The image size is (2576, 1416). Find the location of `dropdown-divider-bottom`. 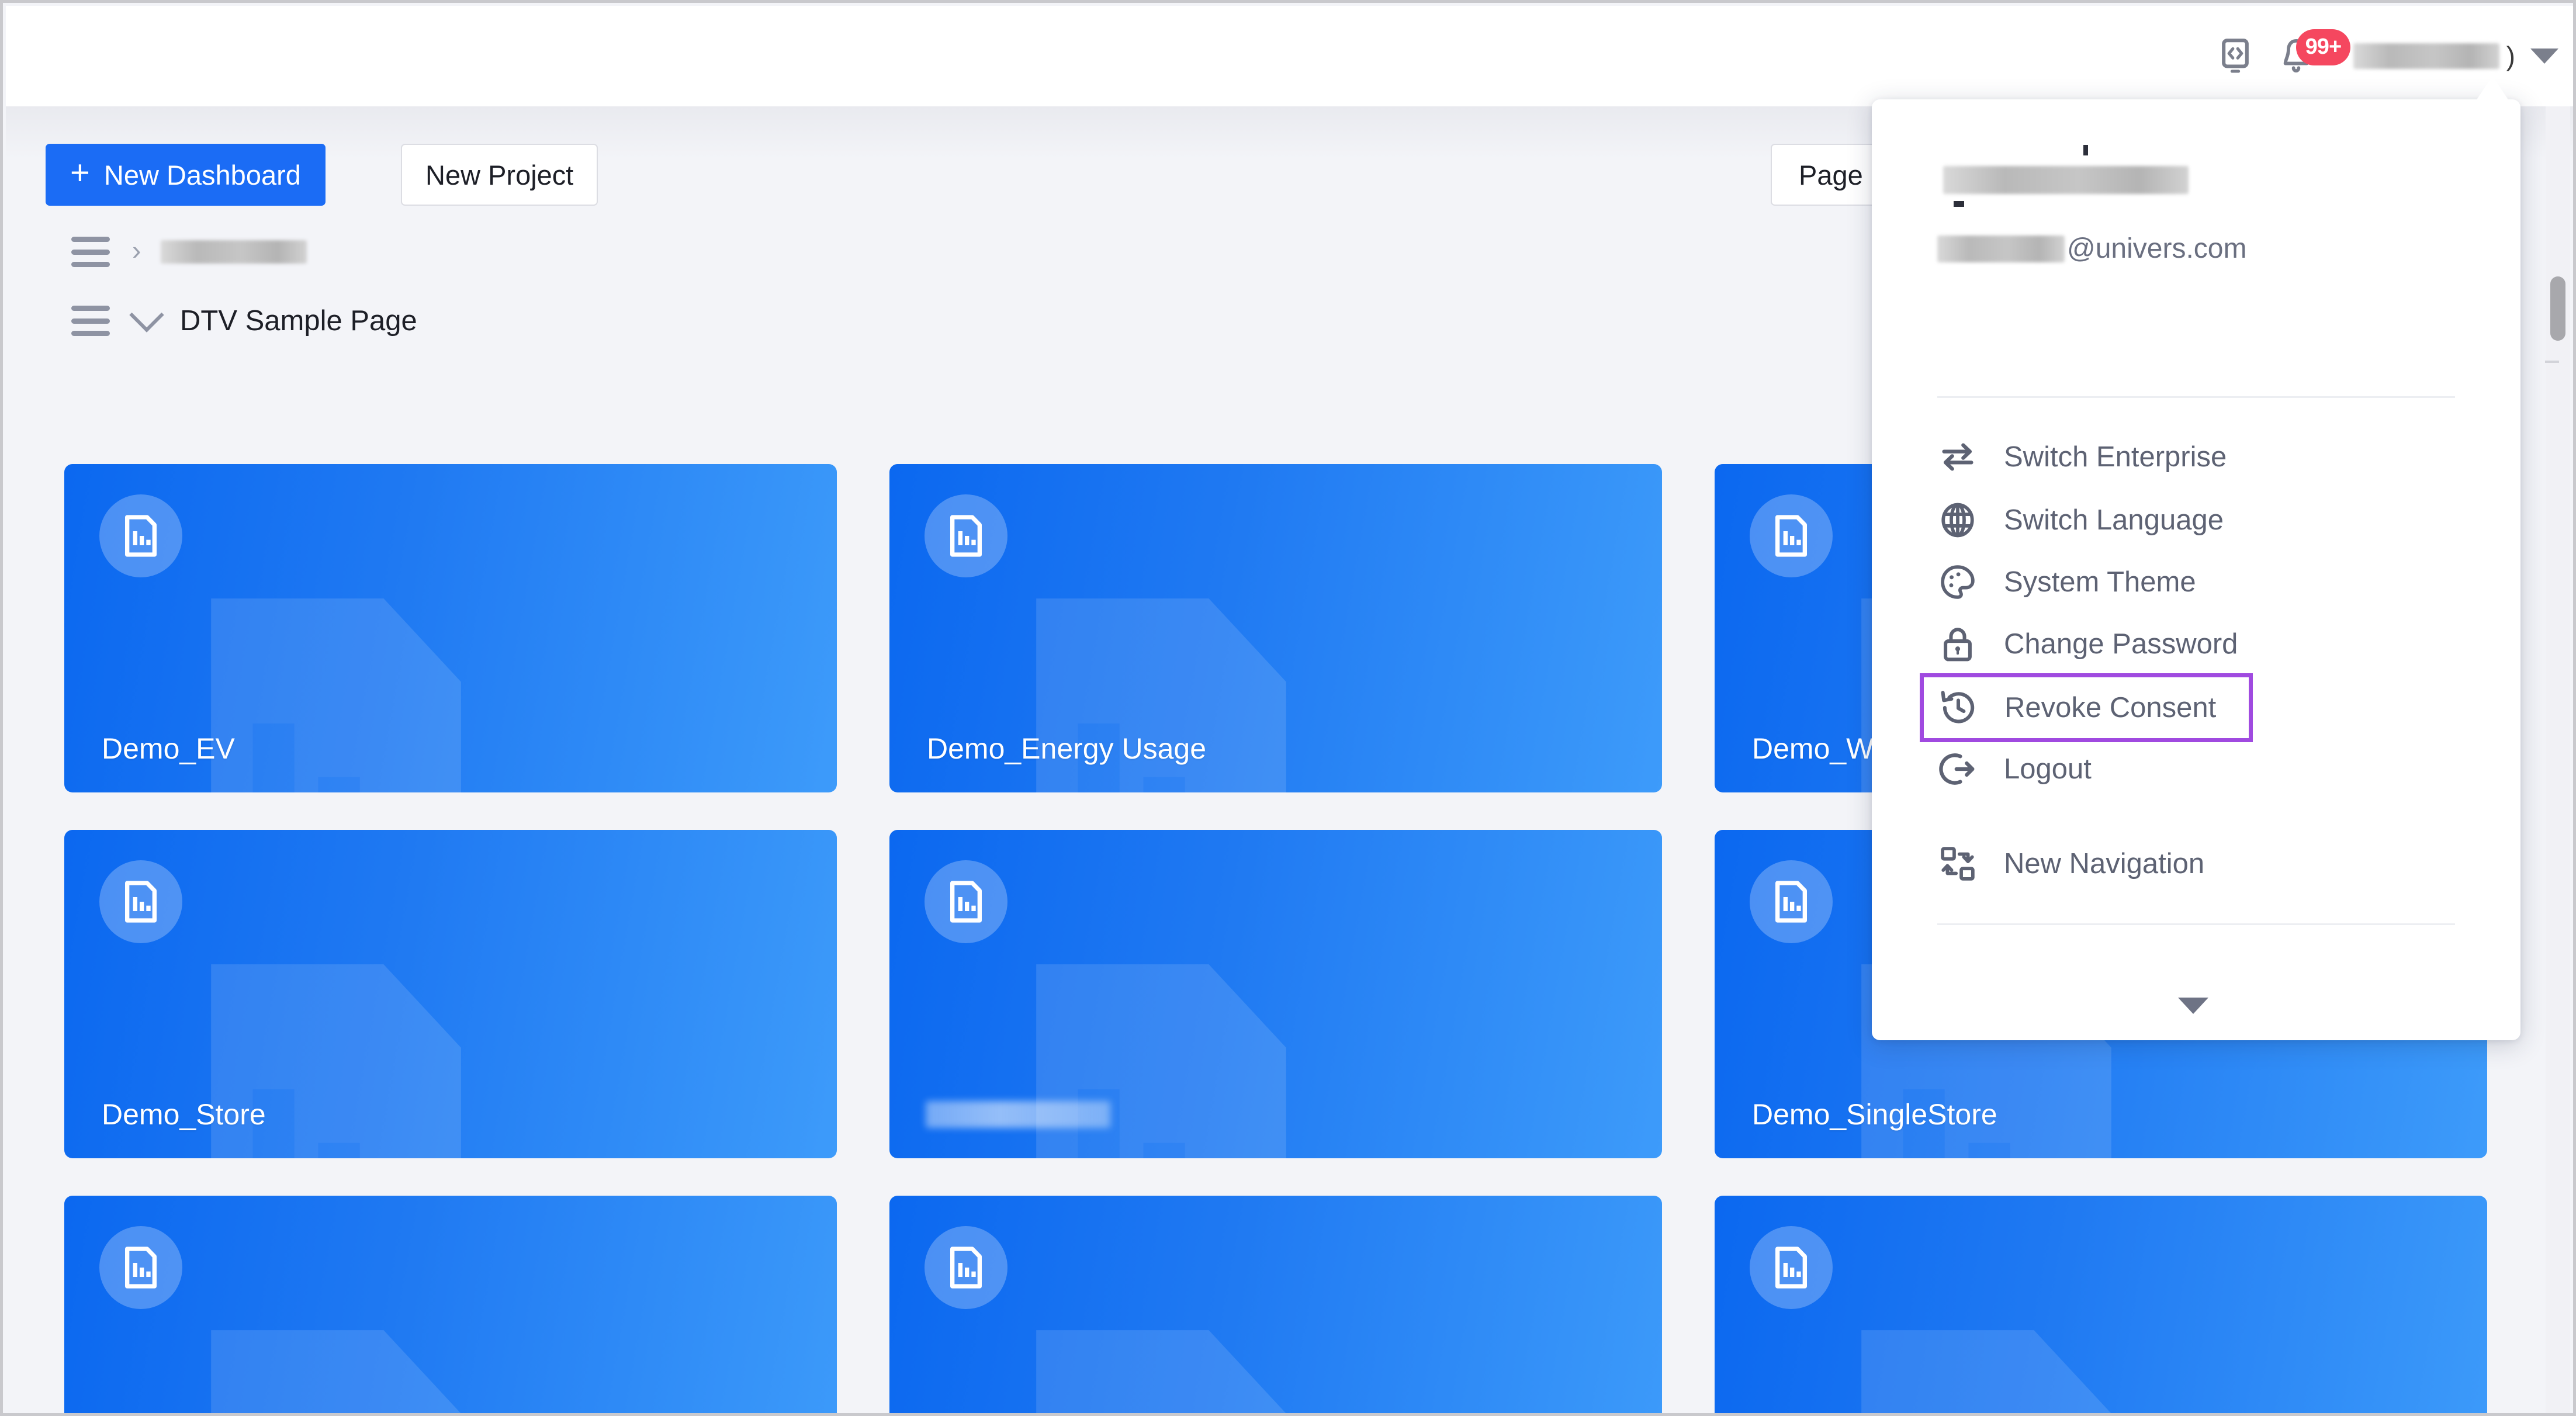

dropdown-divider-bottom is located at coordinates (2196, 924).